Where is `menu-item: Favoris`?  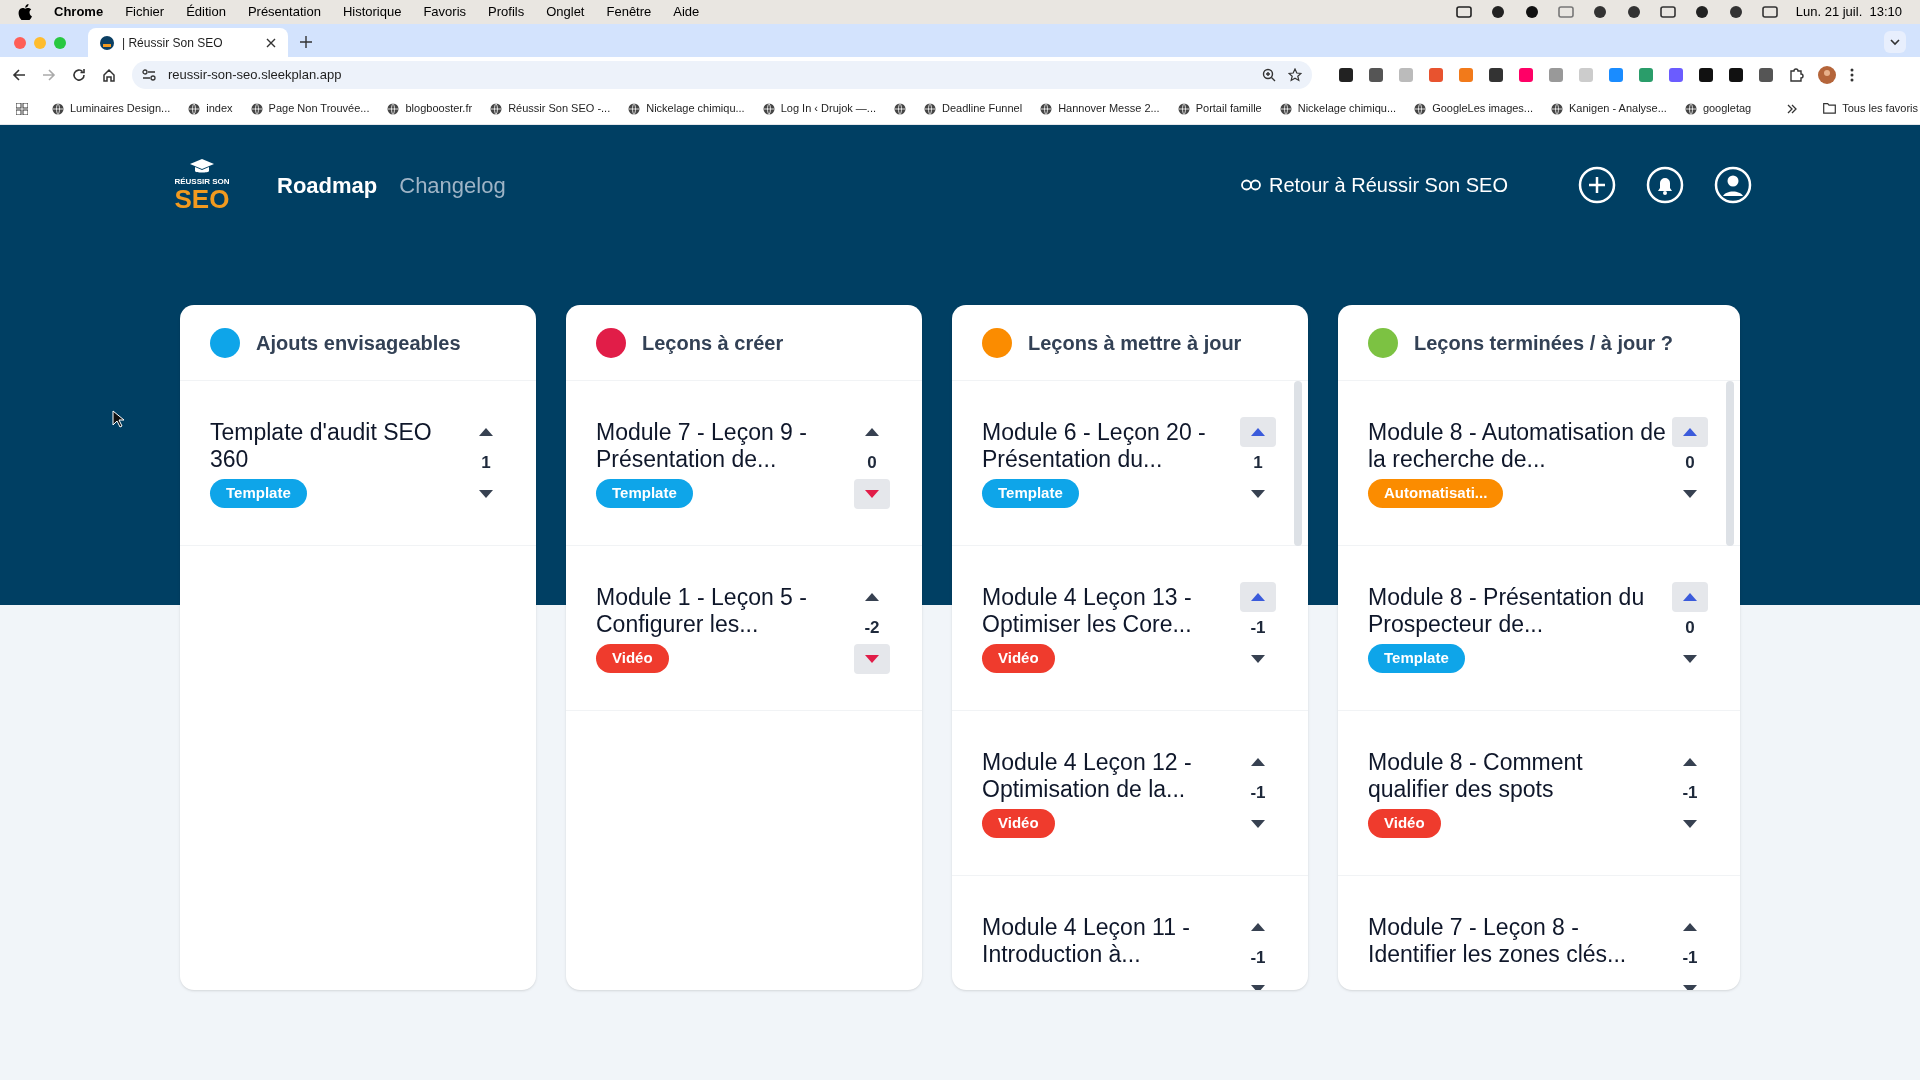
menu-item: Favoris is located at coordinates (445, 12).